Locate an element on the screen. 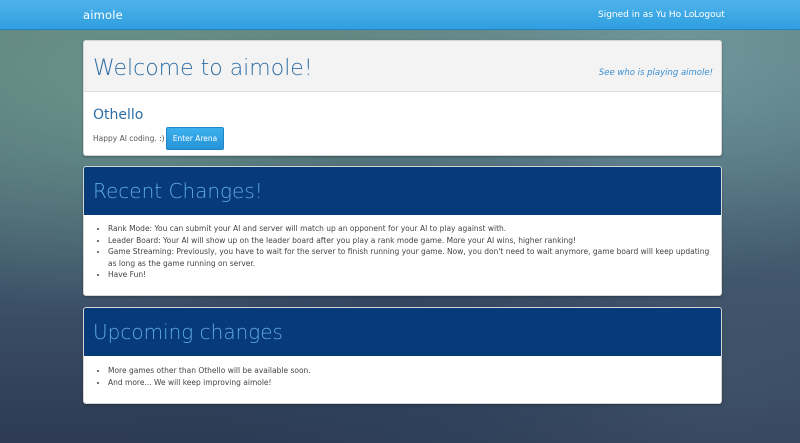 Image resolution: width=800 pixels, height=443 pixels. list-item: Have Fun! is located at coordinates (410, 275).